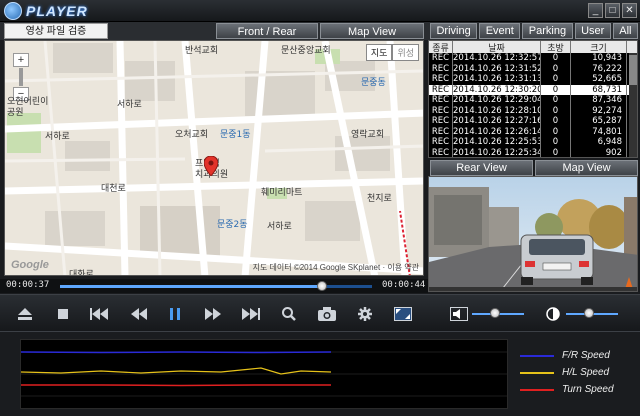  I want to click on maximize-button: □, so click(612, 10).